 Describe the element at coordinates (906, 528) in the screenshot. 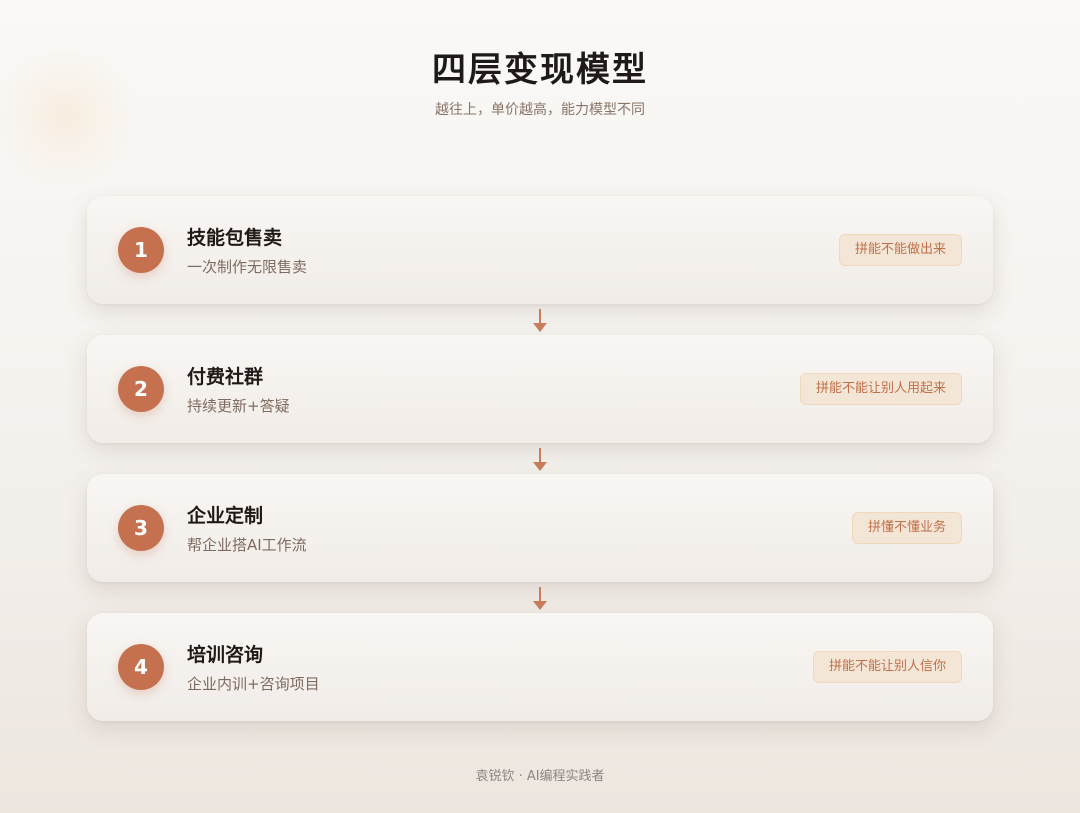

I see `tier-tag: 拼懂不懂业务` at that location.